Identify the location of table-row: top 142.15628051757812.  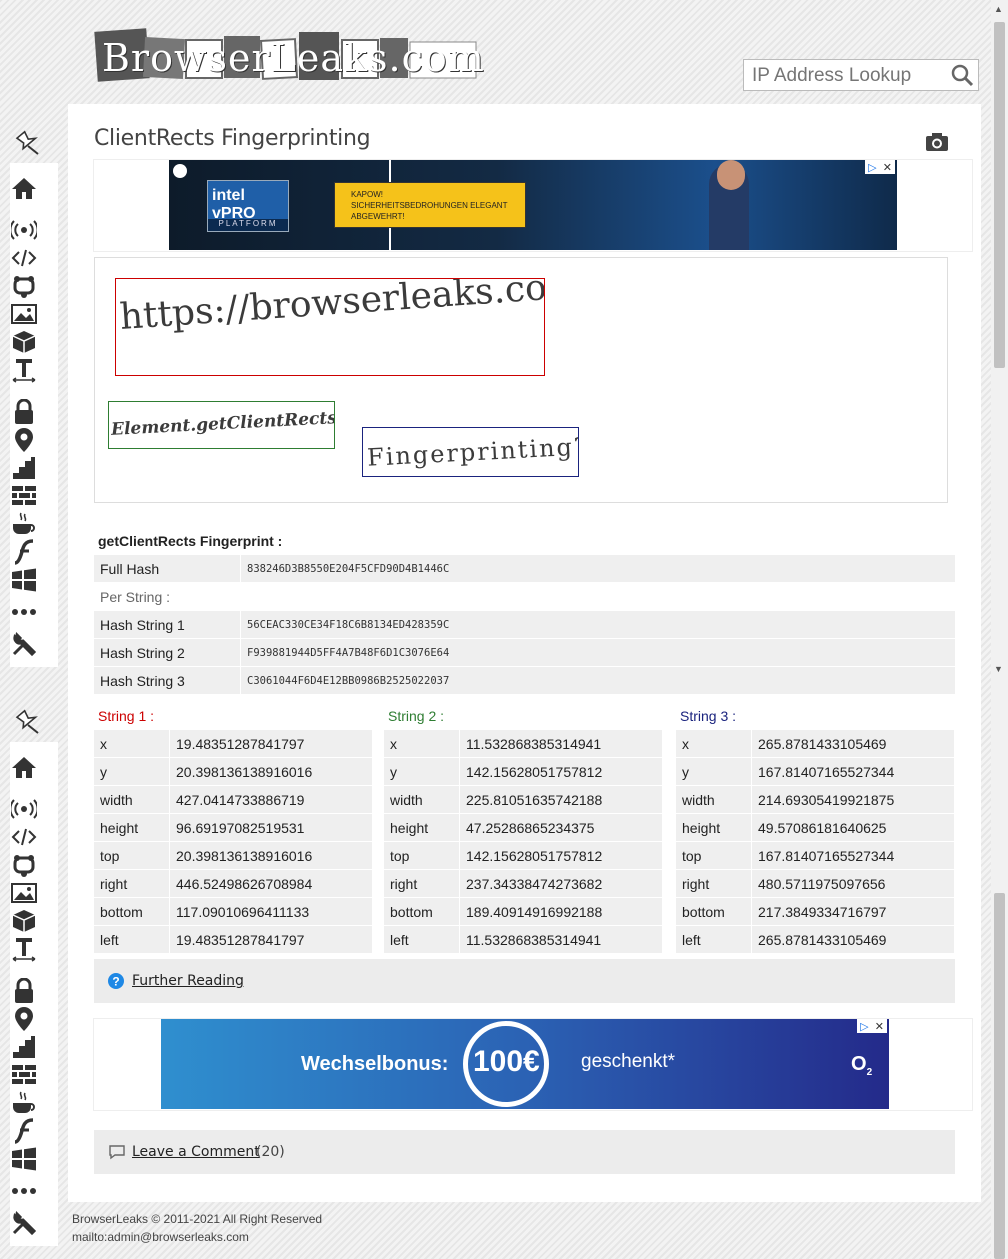
(523, 855).